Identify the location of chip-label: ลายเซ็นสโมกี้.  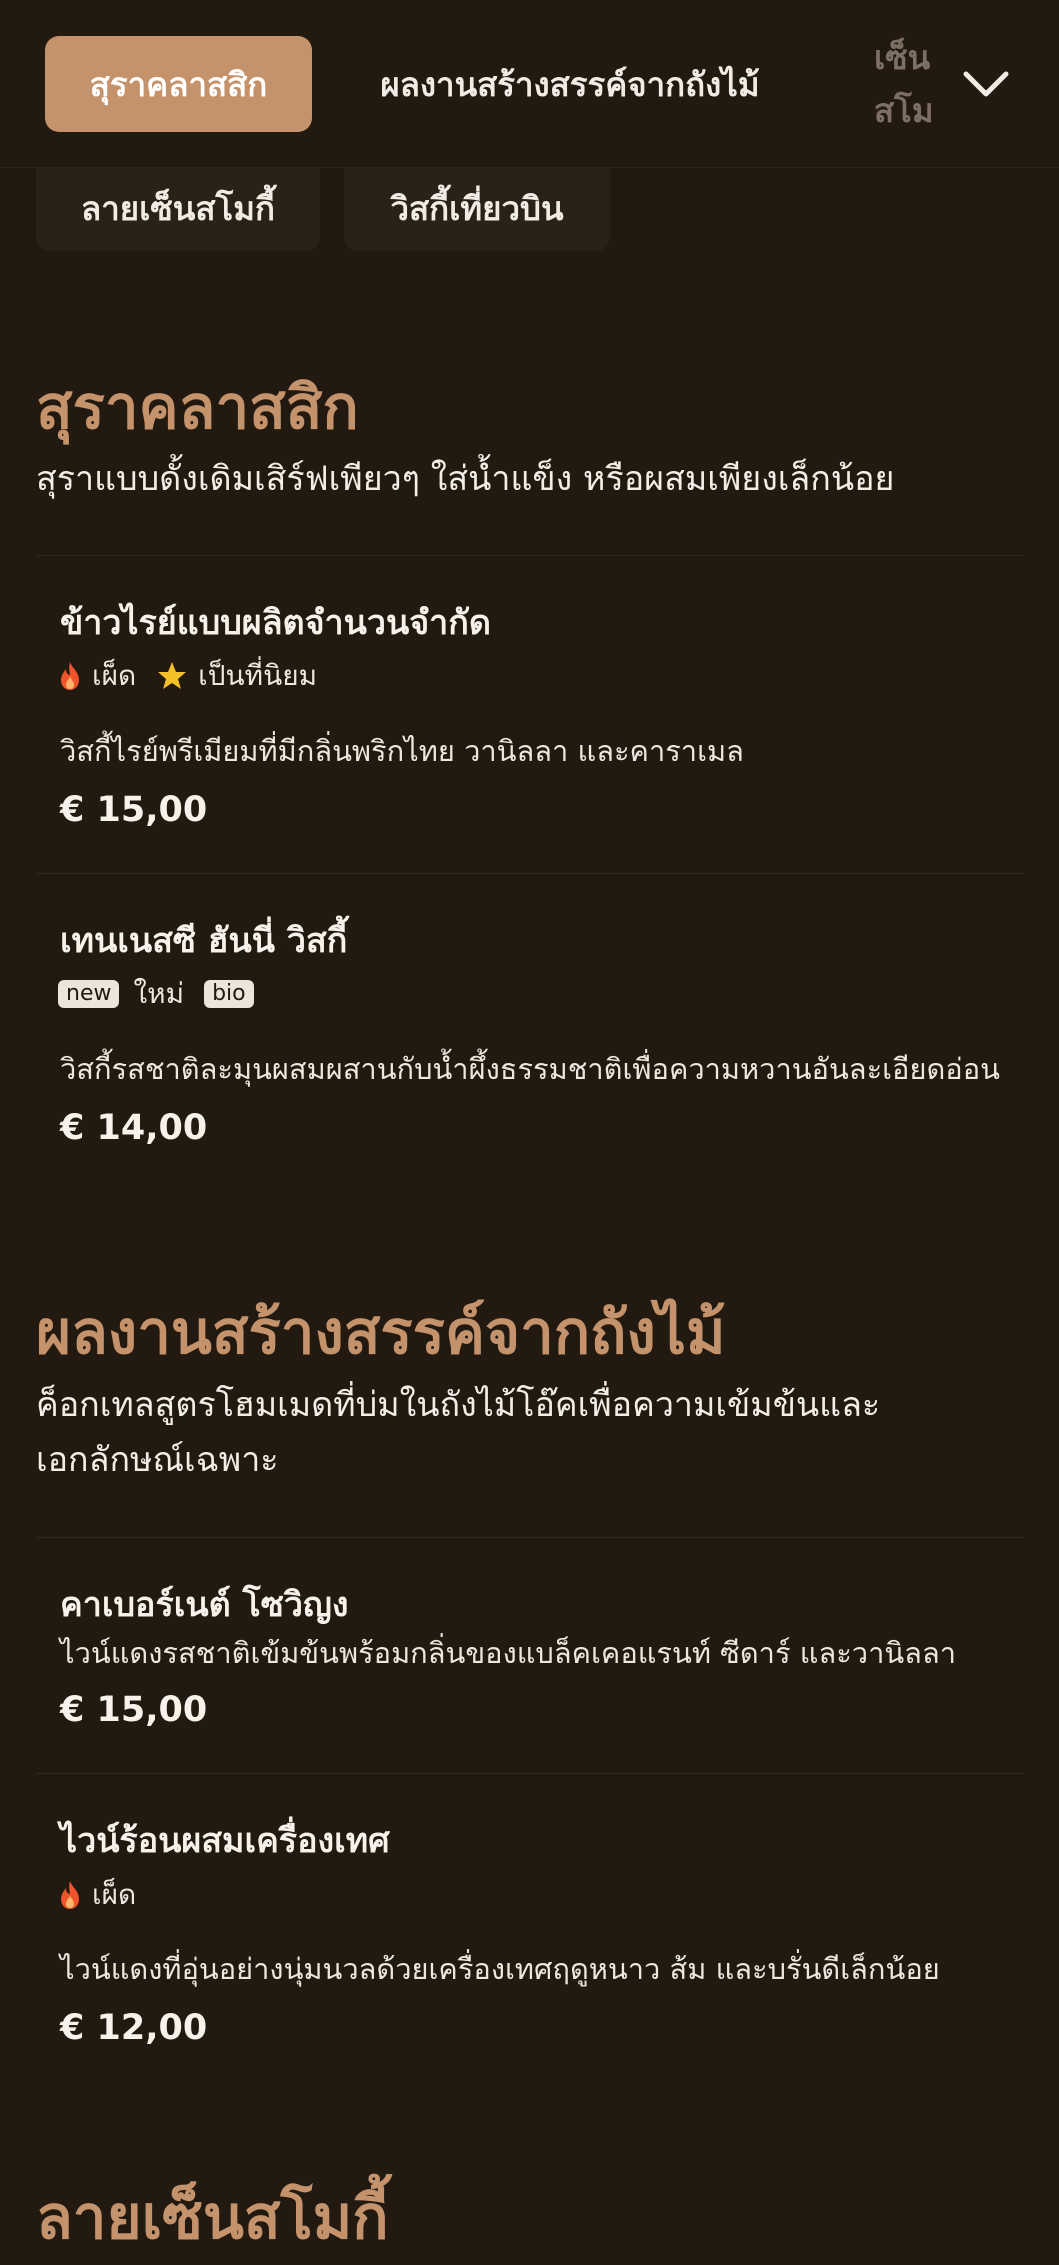
(178, 208).